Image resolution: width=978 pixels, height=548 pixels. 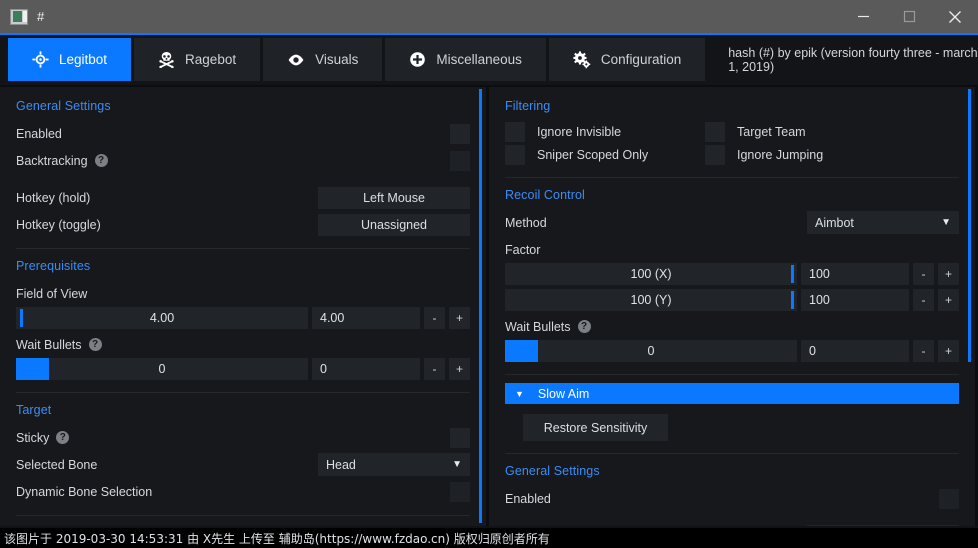 What do you see at coordinates (394, 224) in the screenshot?
I see `hotkey-toggle-field: Unassigned` at bounding box center [394, 224].